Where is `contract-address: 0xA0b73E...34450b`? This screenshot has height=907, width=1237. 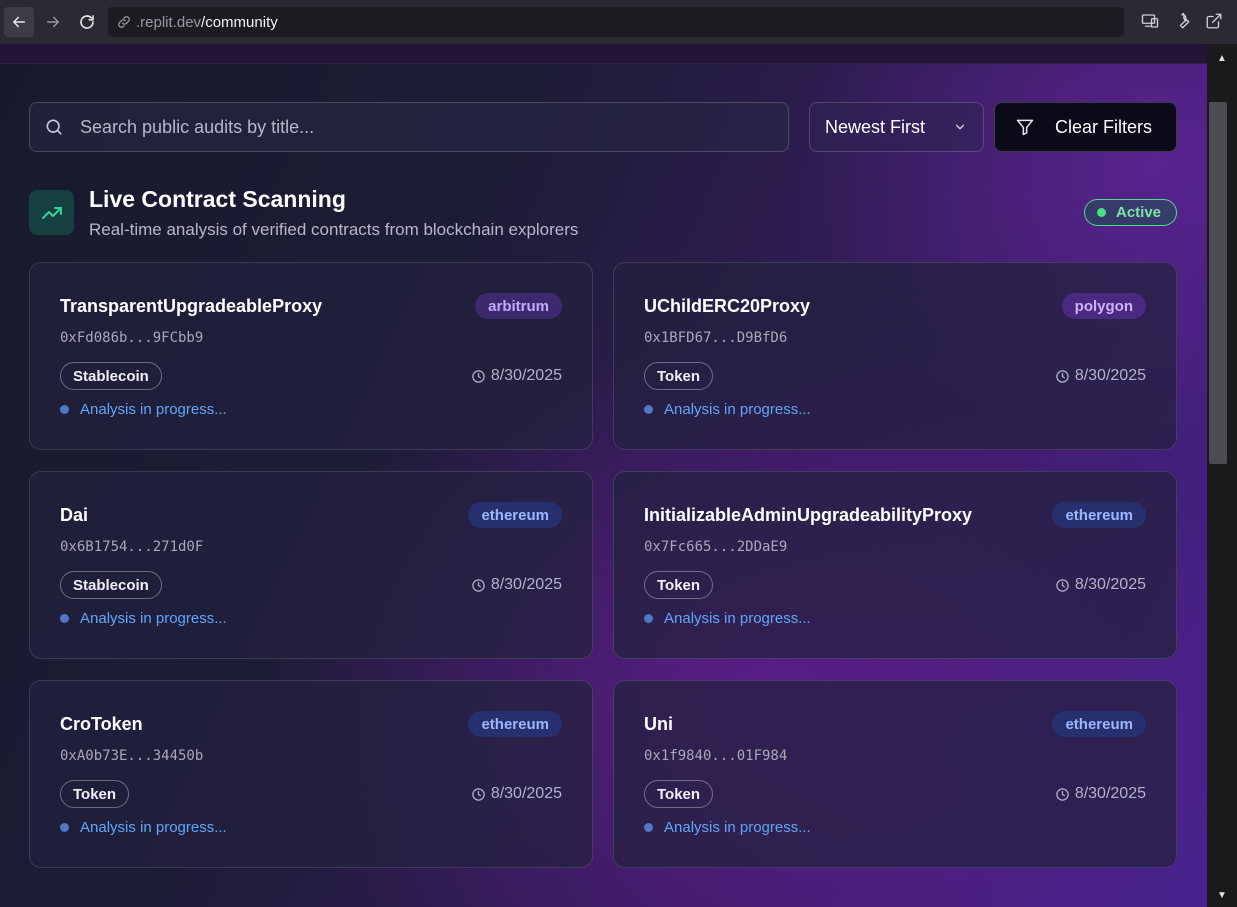
contract-address: 0xA0b73E...34450b is located at coordinates (132, 756).